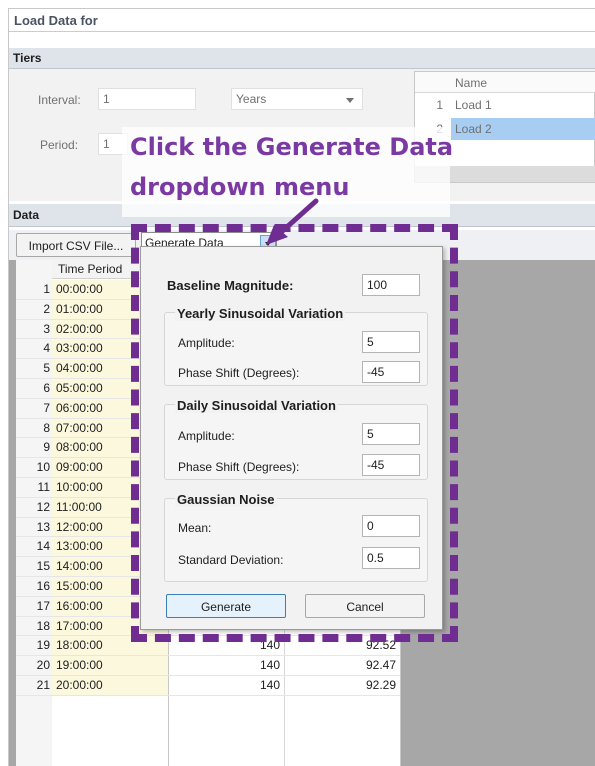 The width and height of the screenshot is (595, 766). What do you see at coordinates (473, 105) in the screenshot?
I see `load-row-name: Load 1` at bounding box center [473, 105].